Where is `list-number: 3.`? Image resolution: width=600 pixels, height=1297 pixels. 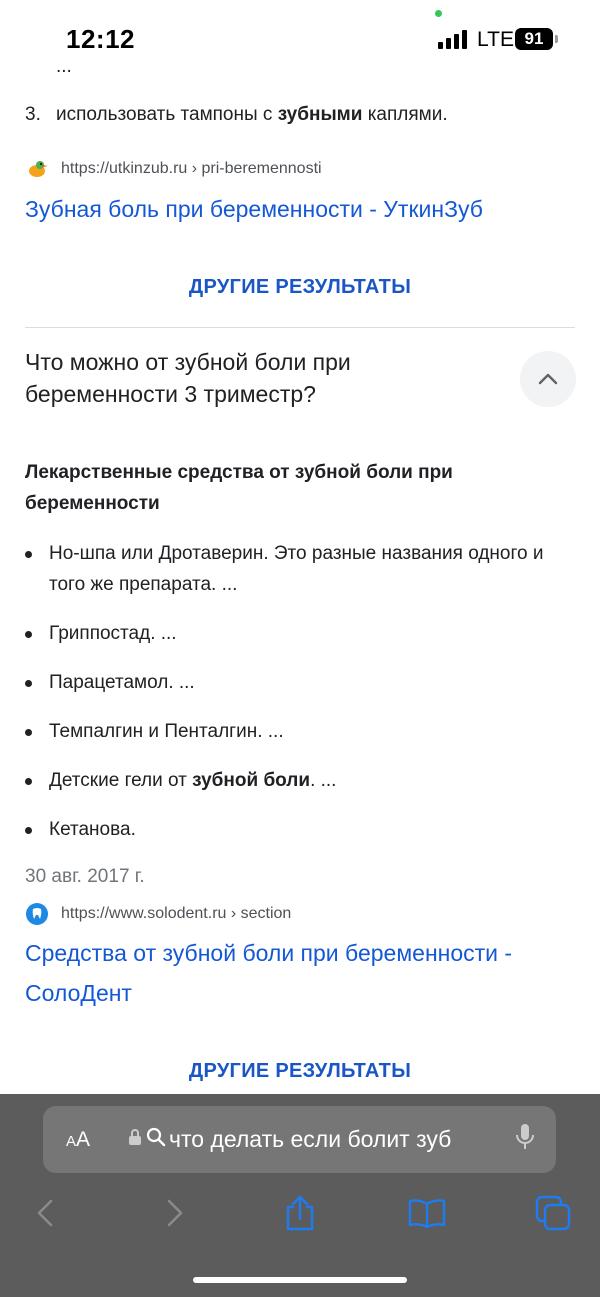 list-number: 3. is located at coordinates (33, 114).